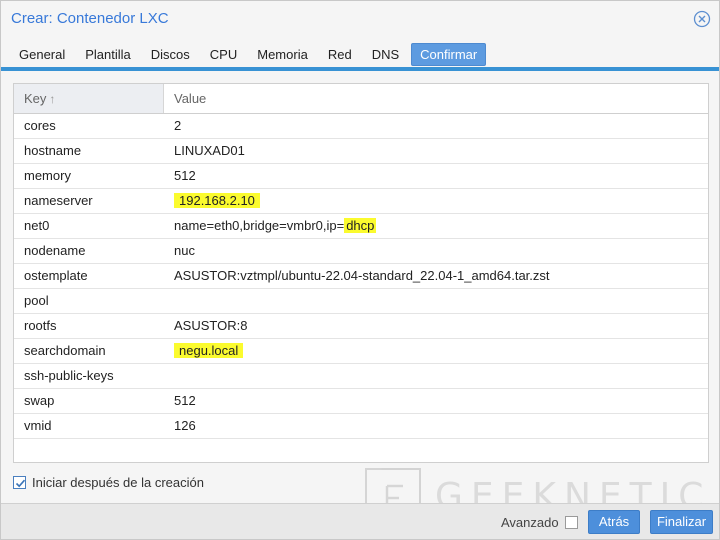 Image resolution: width=720 pixels, height=540 pixels. I want to click on highlighted-nameserver: 192.168.2.10, so click(217, 200).